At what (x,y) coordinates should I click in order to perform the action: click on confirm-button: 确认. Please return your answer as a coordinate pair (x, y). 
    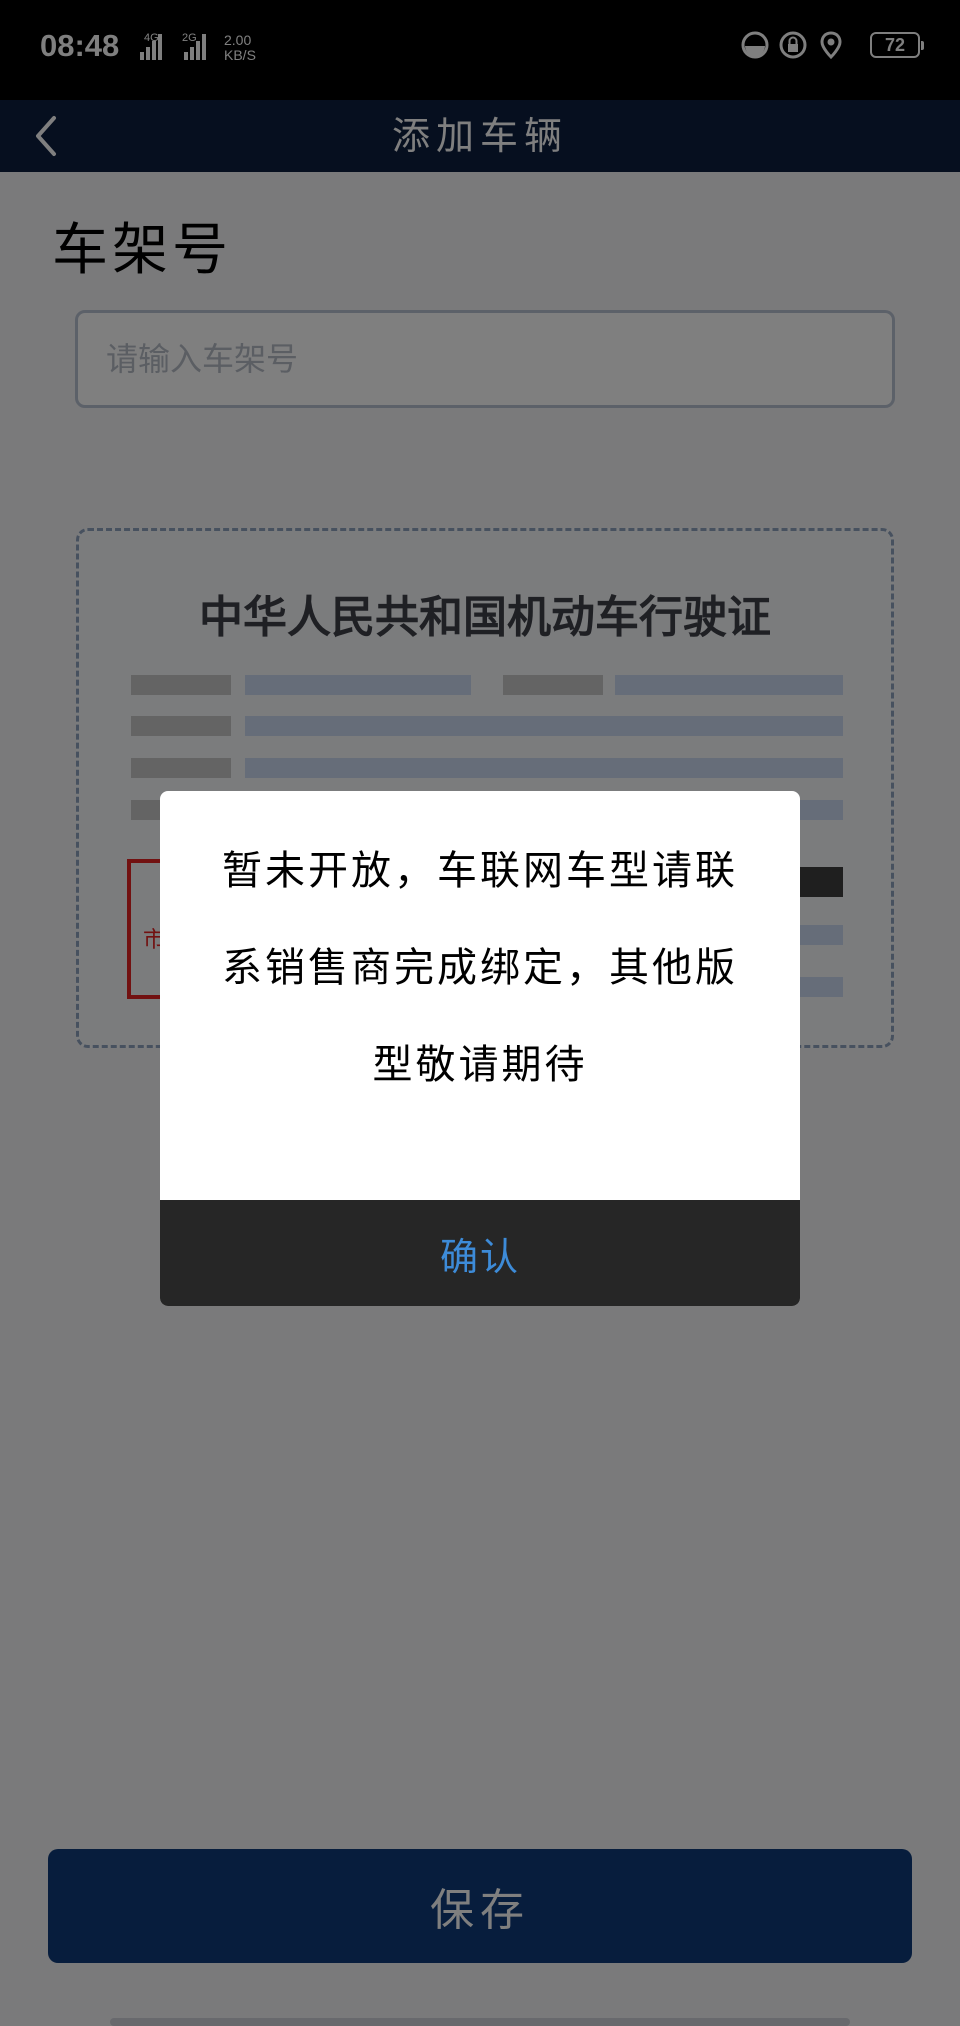
    Looking at the image, I should click on (480, 1253).